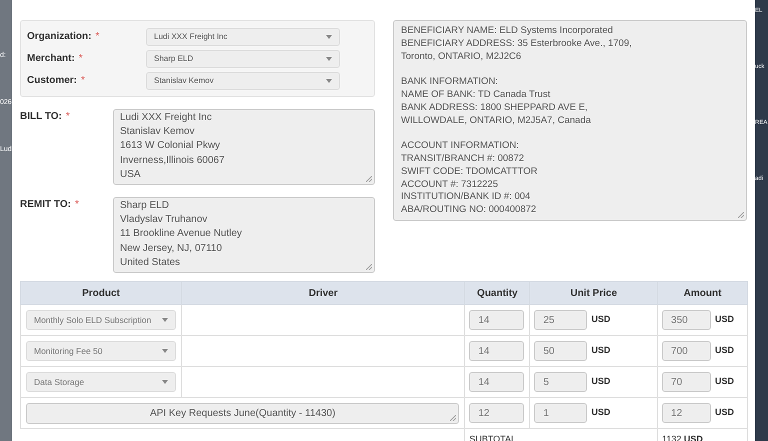 The height and width of the screenshot is (441, 768). I want to click on select-field: Ludi XXX Freight Inc, so click(243, 37).